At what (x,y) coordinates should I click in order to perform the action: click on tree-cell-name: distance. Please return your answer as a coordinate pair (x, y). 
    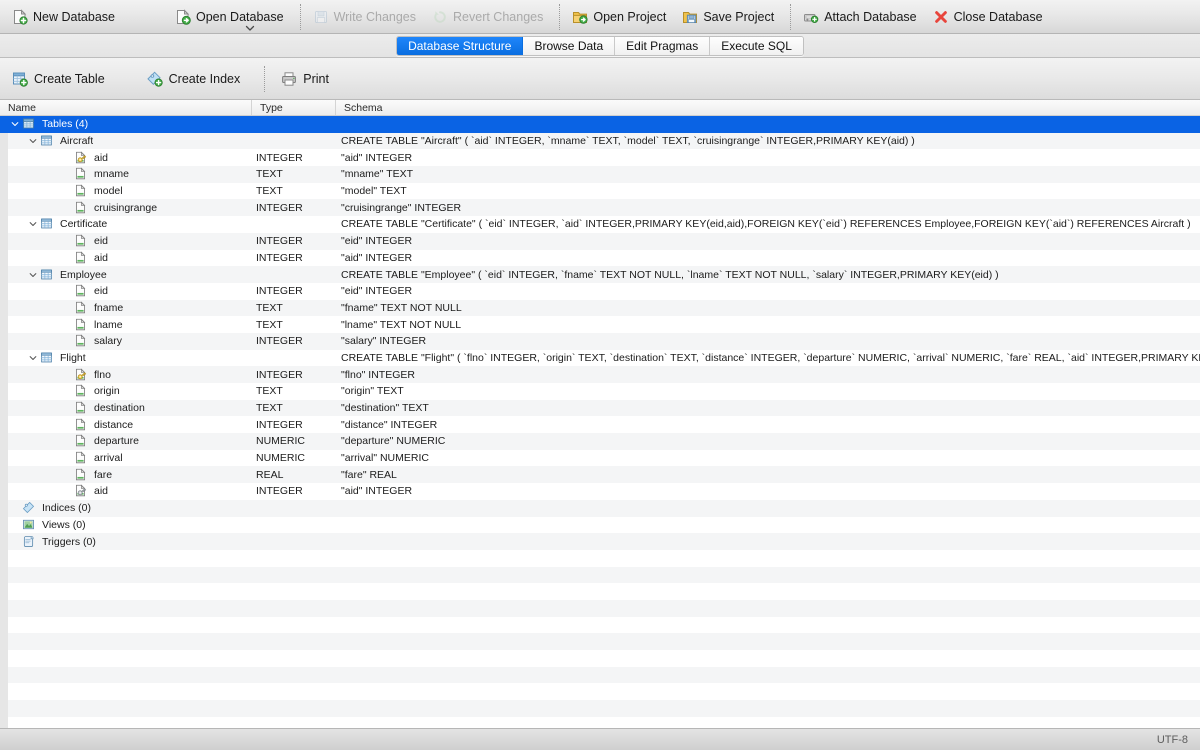
    Looking at the image, I should click on (130, 425).